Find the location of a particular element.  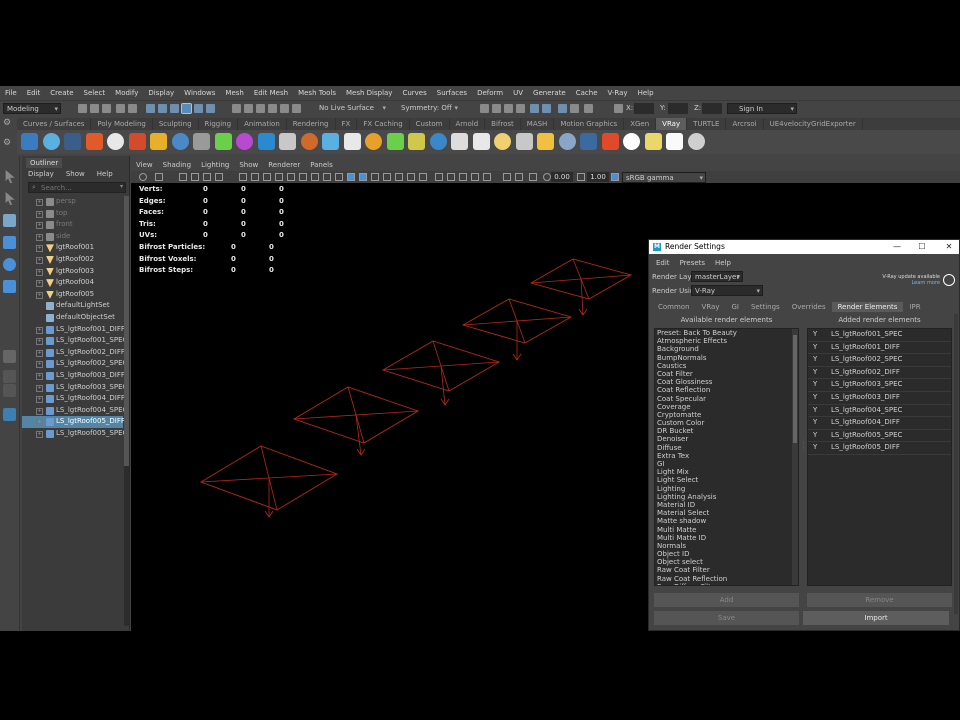

exposure-settings-icon is located at coordinates (547, 177).